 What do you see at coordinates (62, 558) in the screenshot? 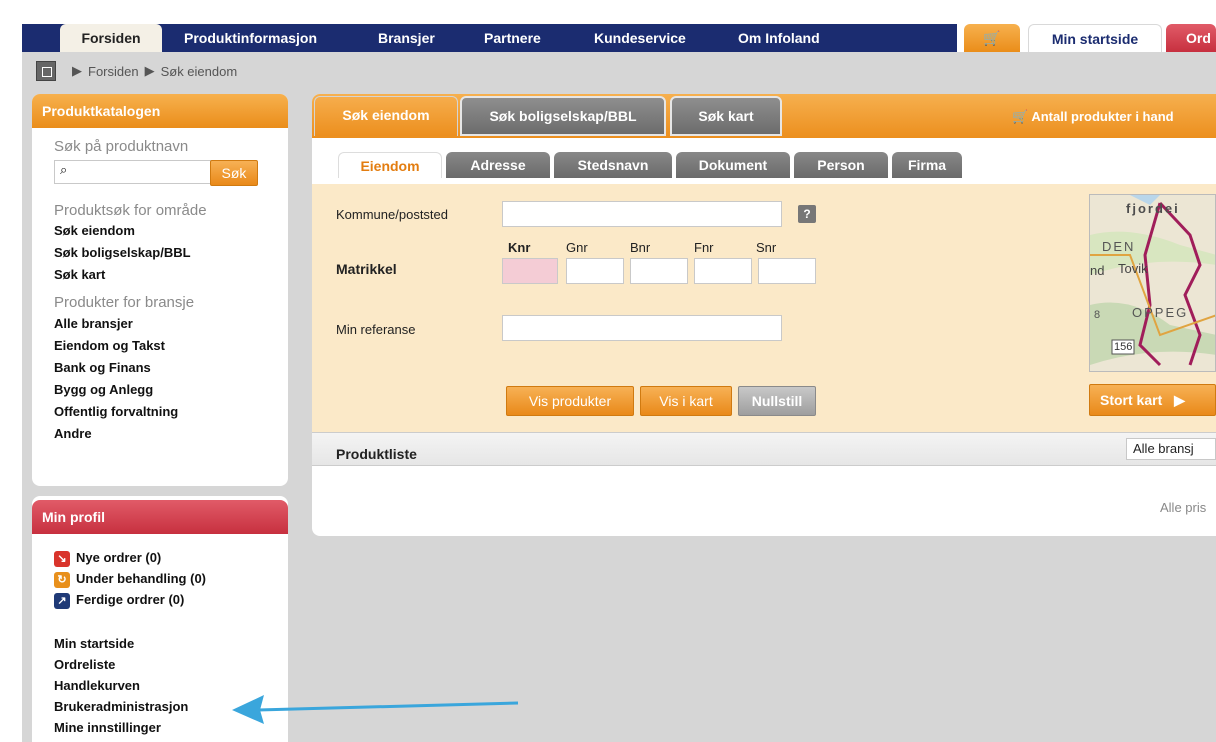
I see `new-orders-icon: ↘` at bounding box center [62, 558].